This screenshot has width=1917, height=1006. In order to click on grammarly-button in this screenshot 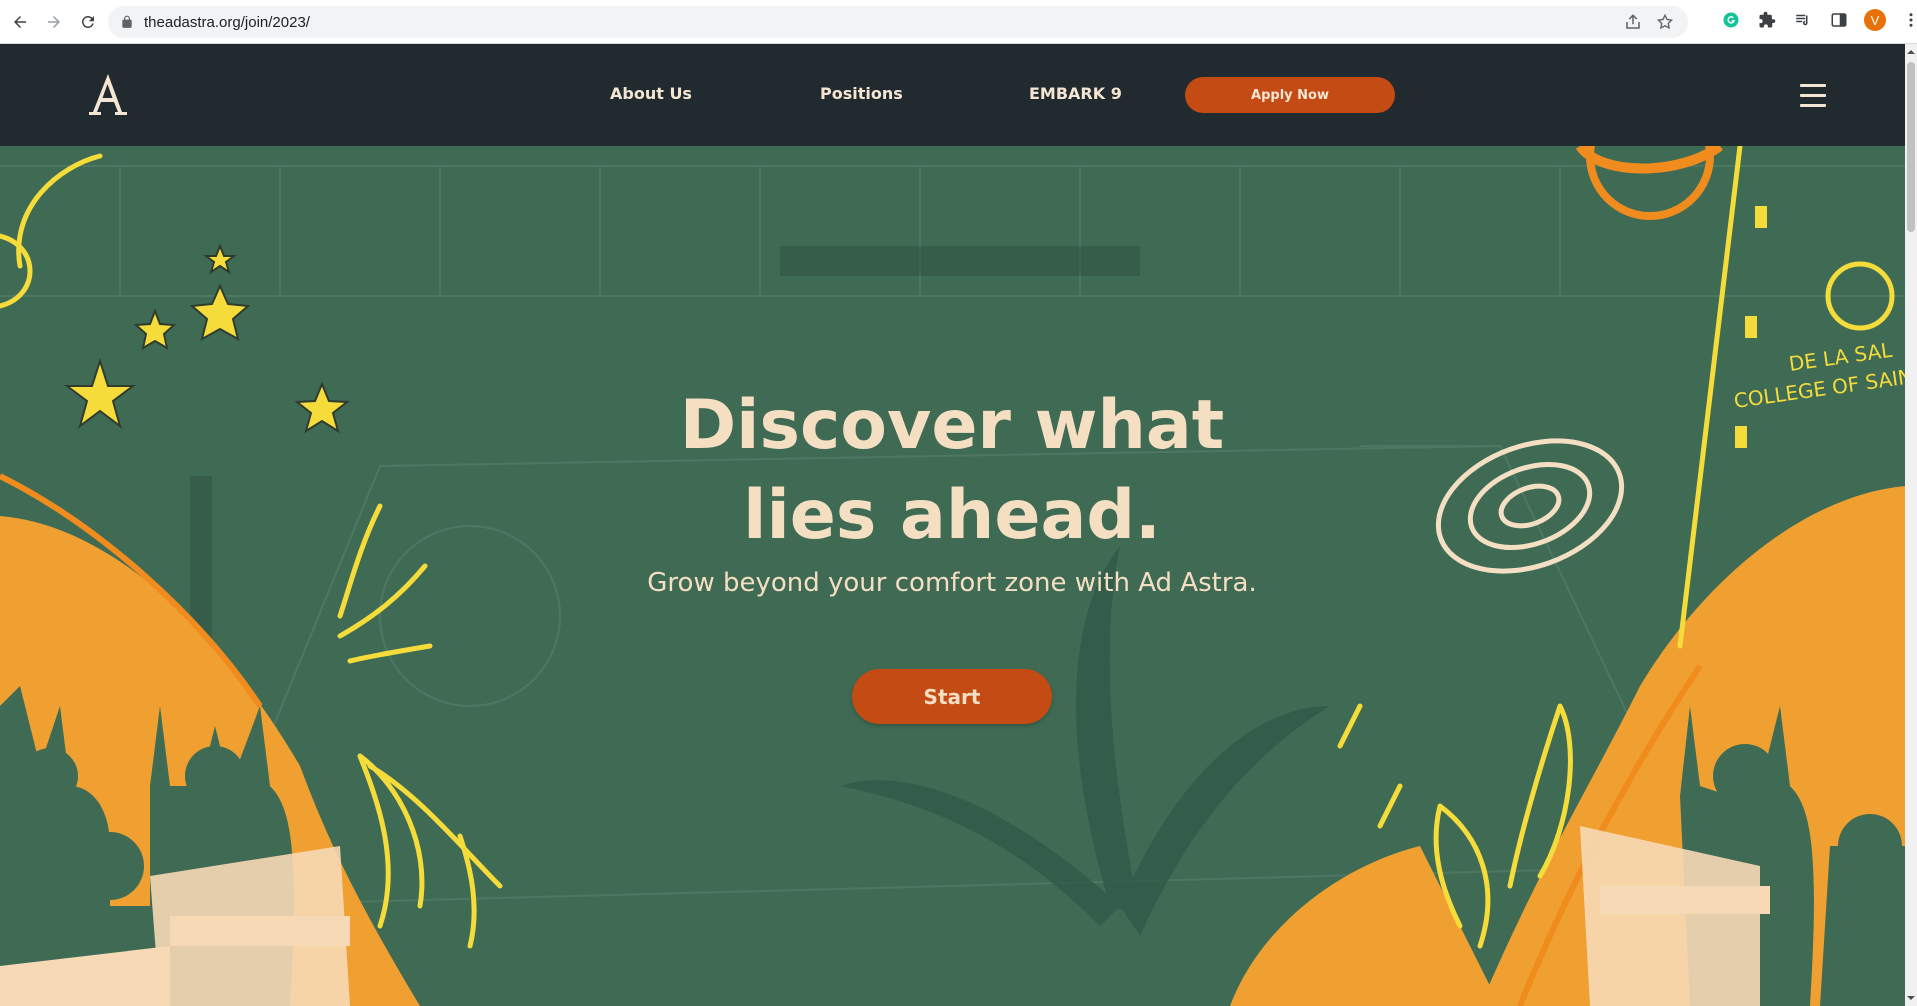, I will do `click(1731, 20)`.